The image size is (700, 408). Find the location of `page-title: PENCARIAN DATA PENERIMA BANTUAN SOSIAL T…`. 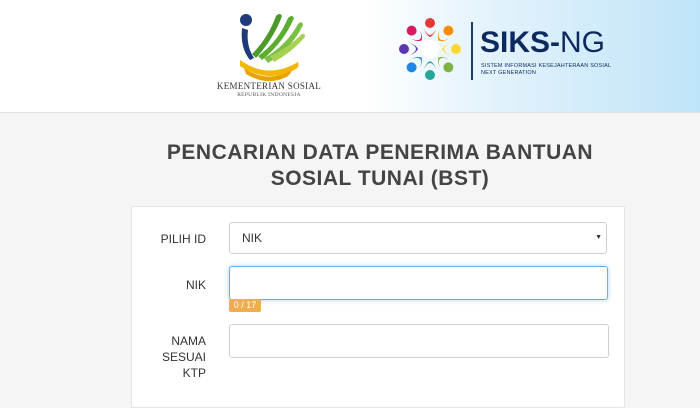

page-title: PENCARIAN DATA PENERIMA BANTUAN SOSIAL T… is located at coordinates (380, 166).